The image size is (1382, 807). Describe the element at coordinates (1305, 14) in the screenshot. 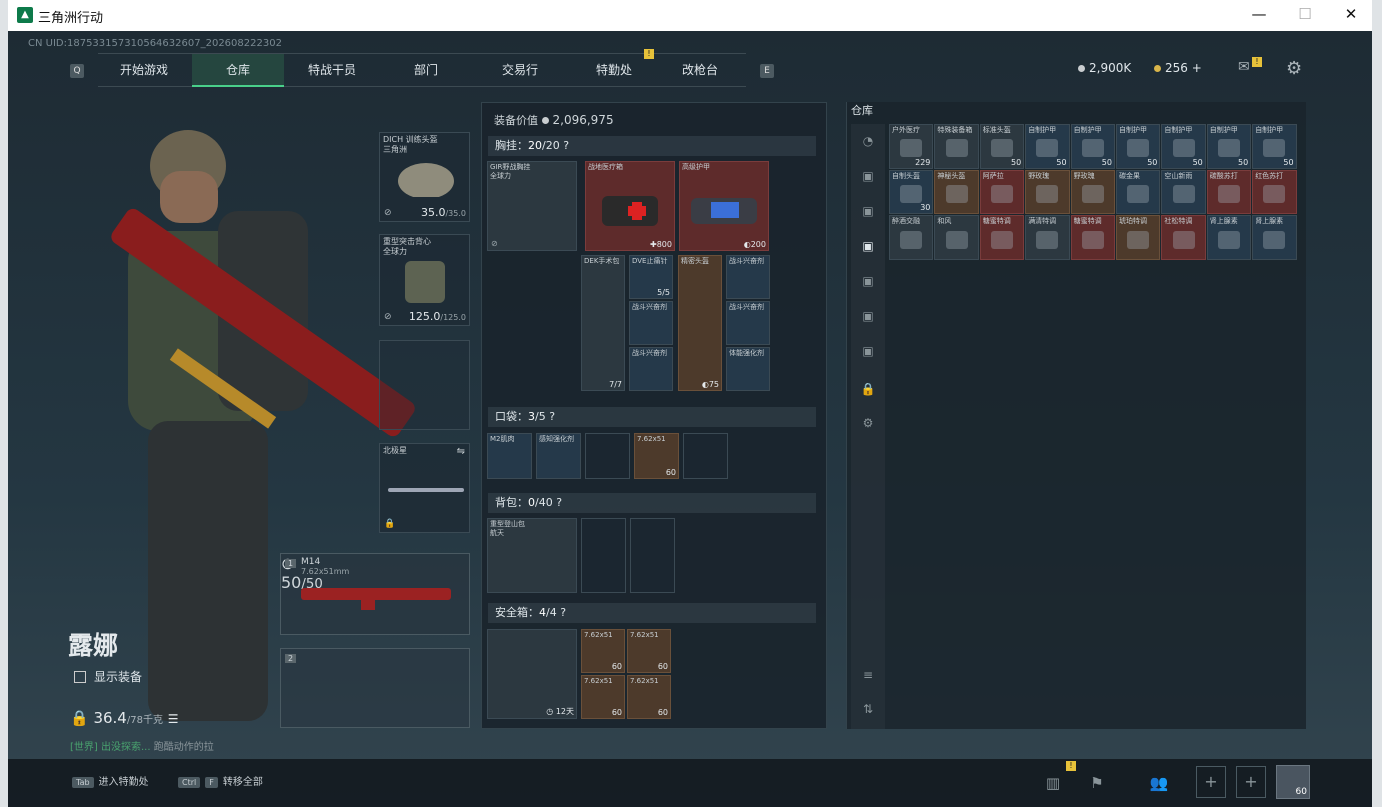

I see `maximize-icon: ☐` at that location.